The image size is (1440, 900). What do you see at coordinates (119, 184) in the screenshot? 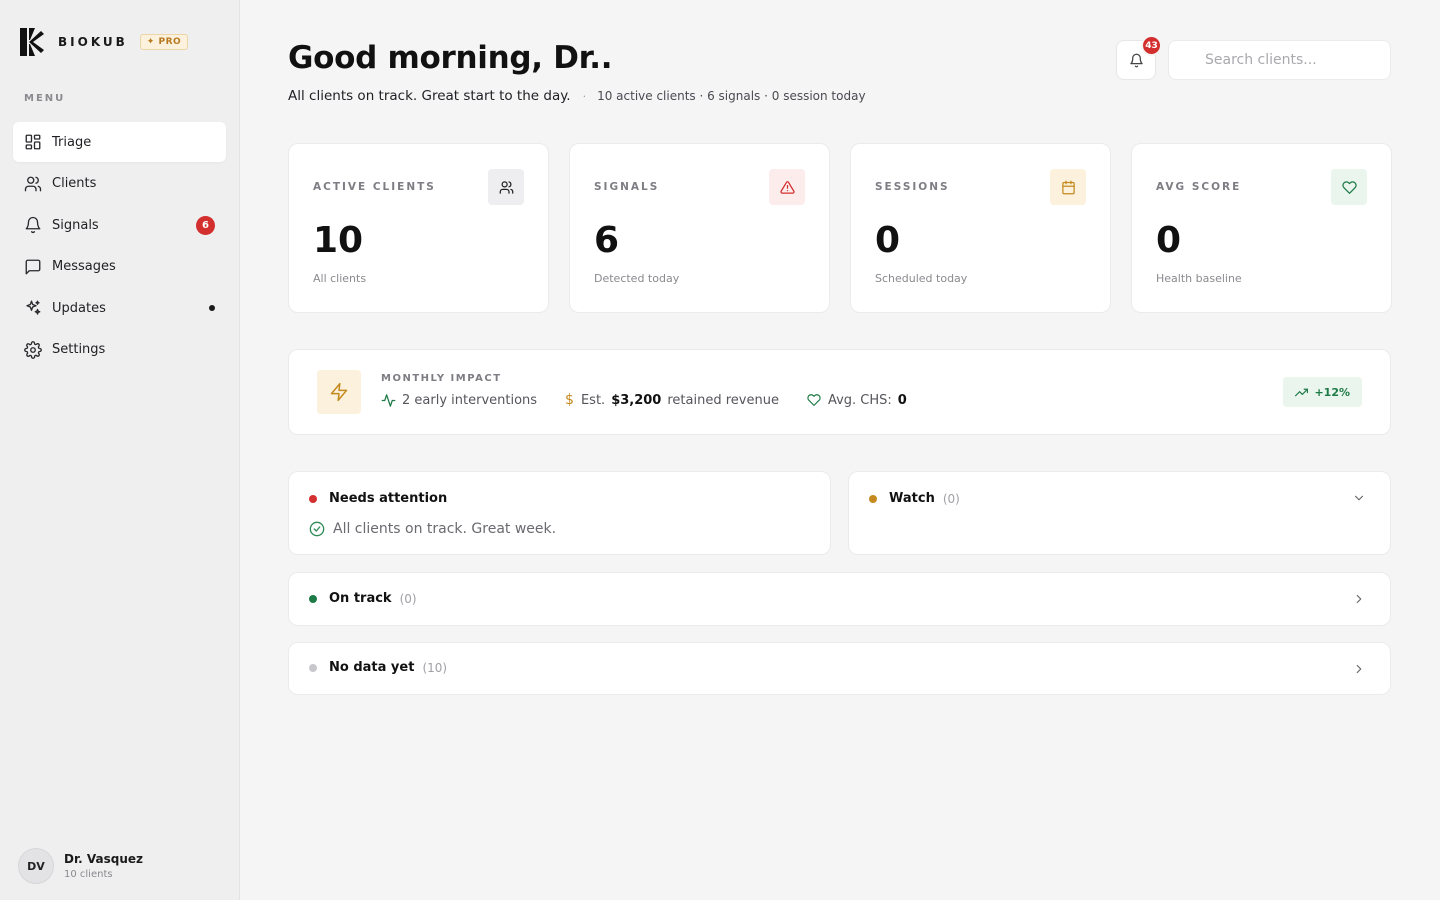
I see `sidebar-item-clients: Clients` at bounding box center [119, 184].